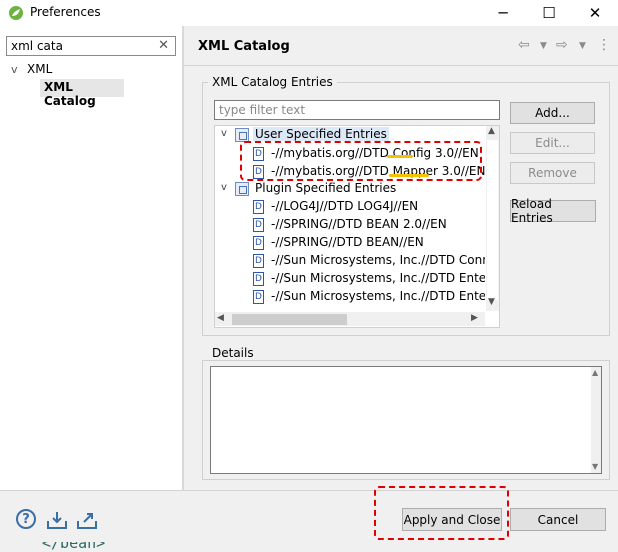 The height and width of the screenshot is (552, 618). I want to click on tree-group-plugin: v Plugin Specified Entries, so click(350, 189).